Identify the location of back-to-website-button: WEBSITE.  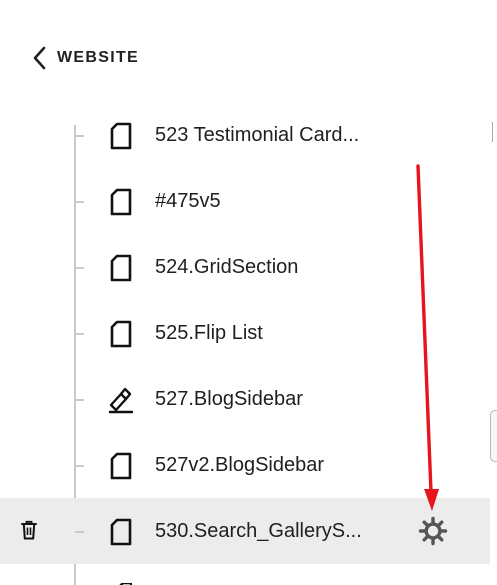
(84, 58).